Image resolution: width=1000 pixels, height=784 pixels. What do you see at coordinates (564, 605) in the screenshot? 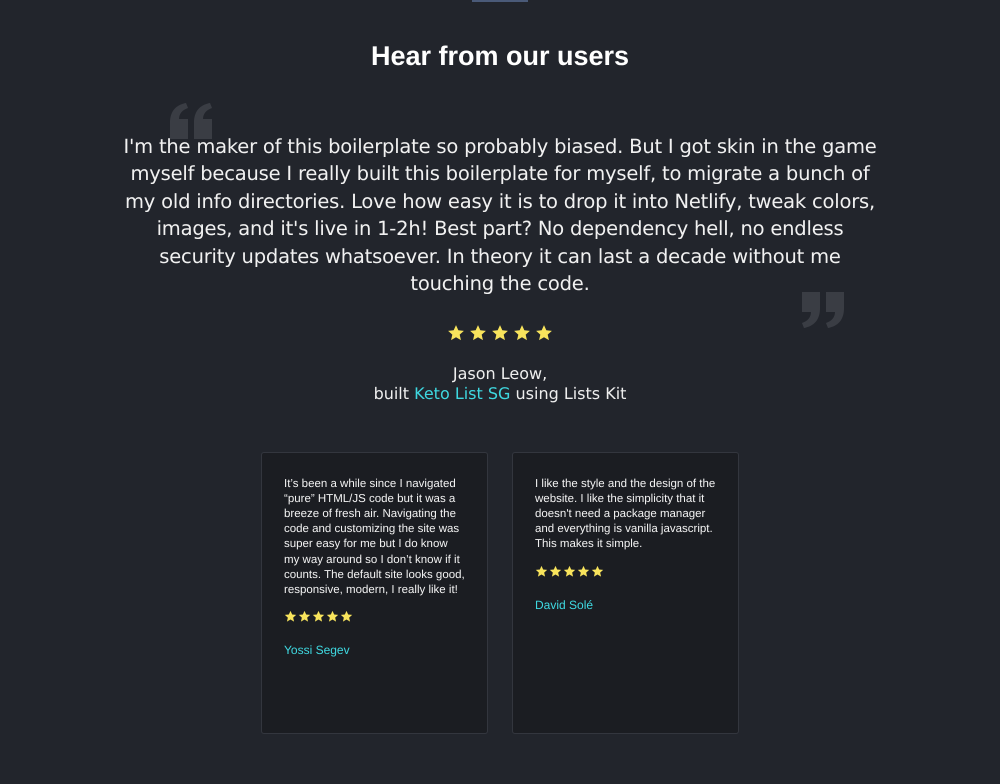
I see `testimonial-author: David Solé` at bounding box center [564, 605].